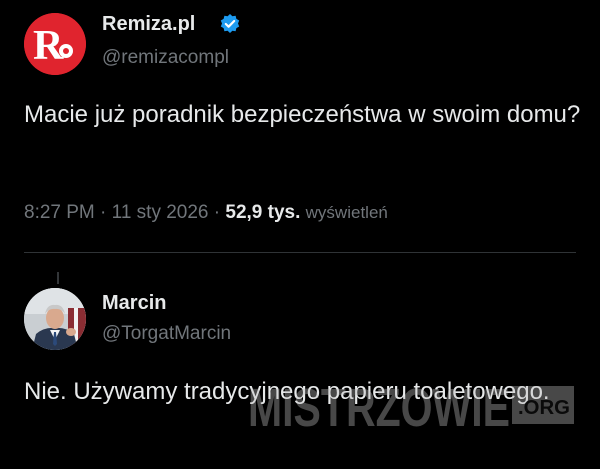  I want to click on user-photo-avatar, so click(55, 319).